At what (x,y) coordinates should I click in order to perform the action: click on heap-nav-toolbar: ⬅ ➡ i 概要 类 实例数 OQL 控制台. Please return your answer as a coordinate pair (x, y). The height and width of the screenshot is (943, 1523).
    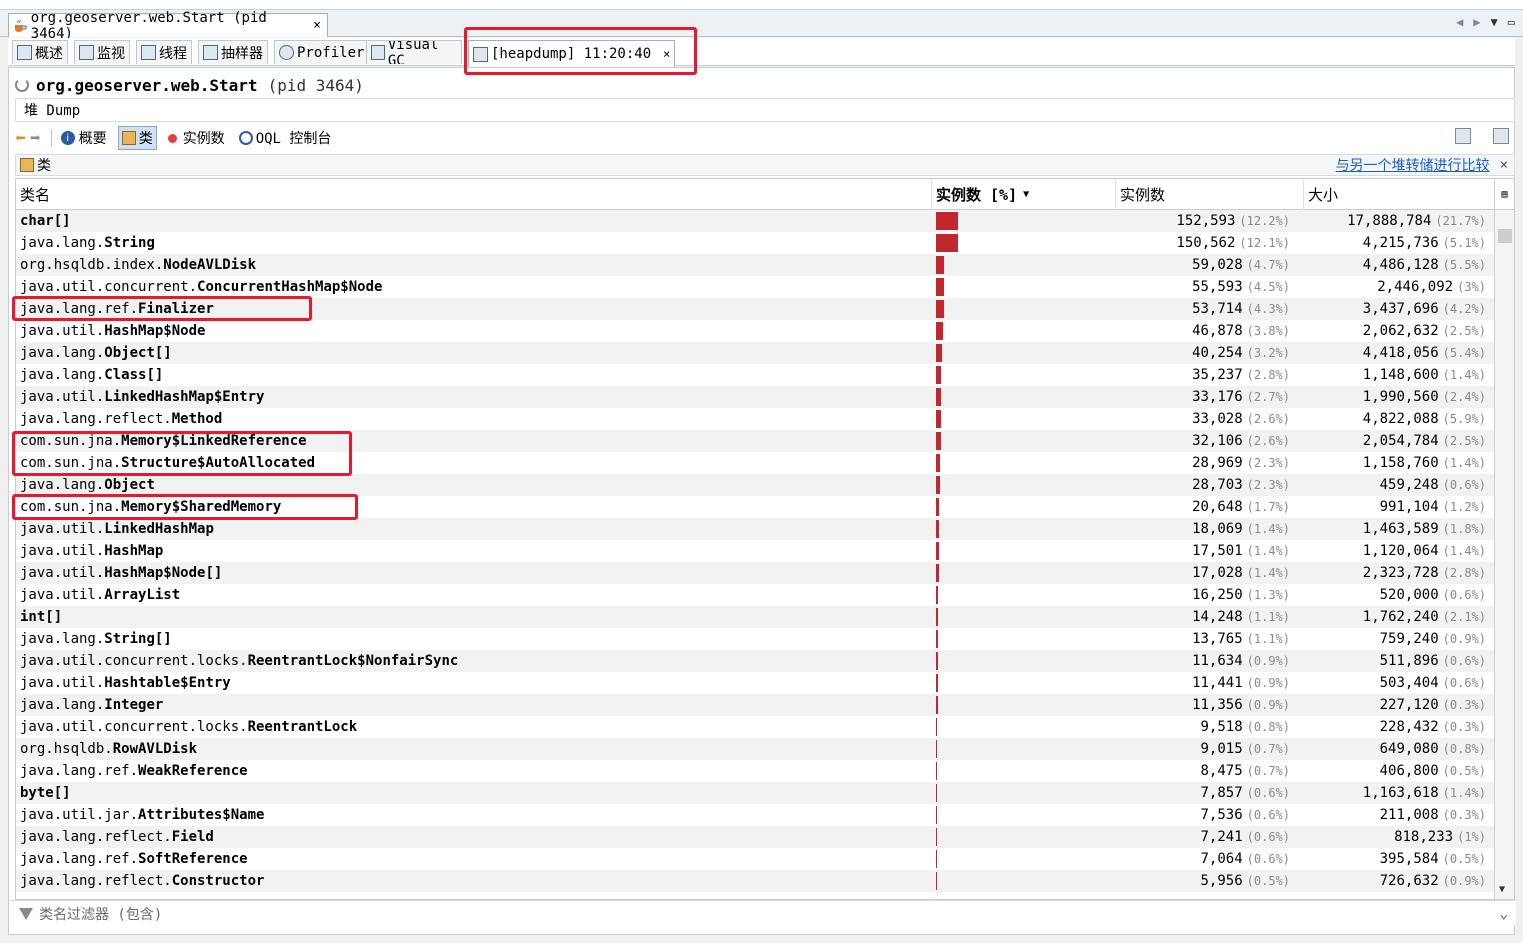
    Looking at the image, I should click on (765, 138).